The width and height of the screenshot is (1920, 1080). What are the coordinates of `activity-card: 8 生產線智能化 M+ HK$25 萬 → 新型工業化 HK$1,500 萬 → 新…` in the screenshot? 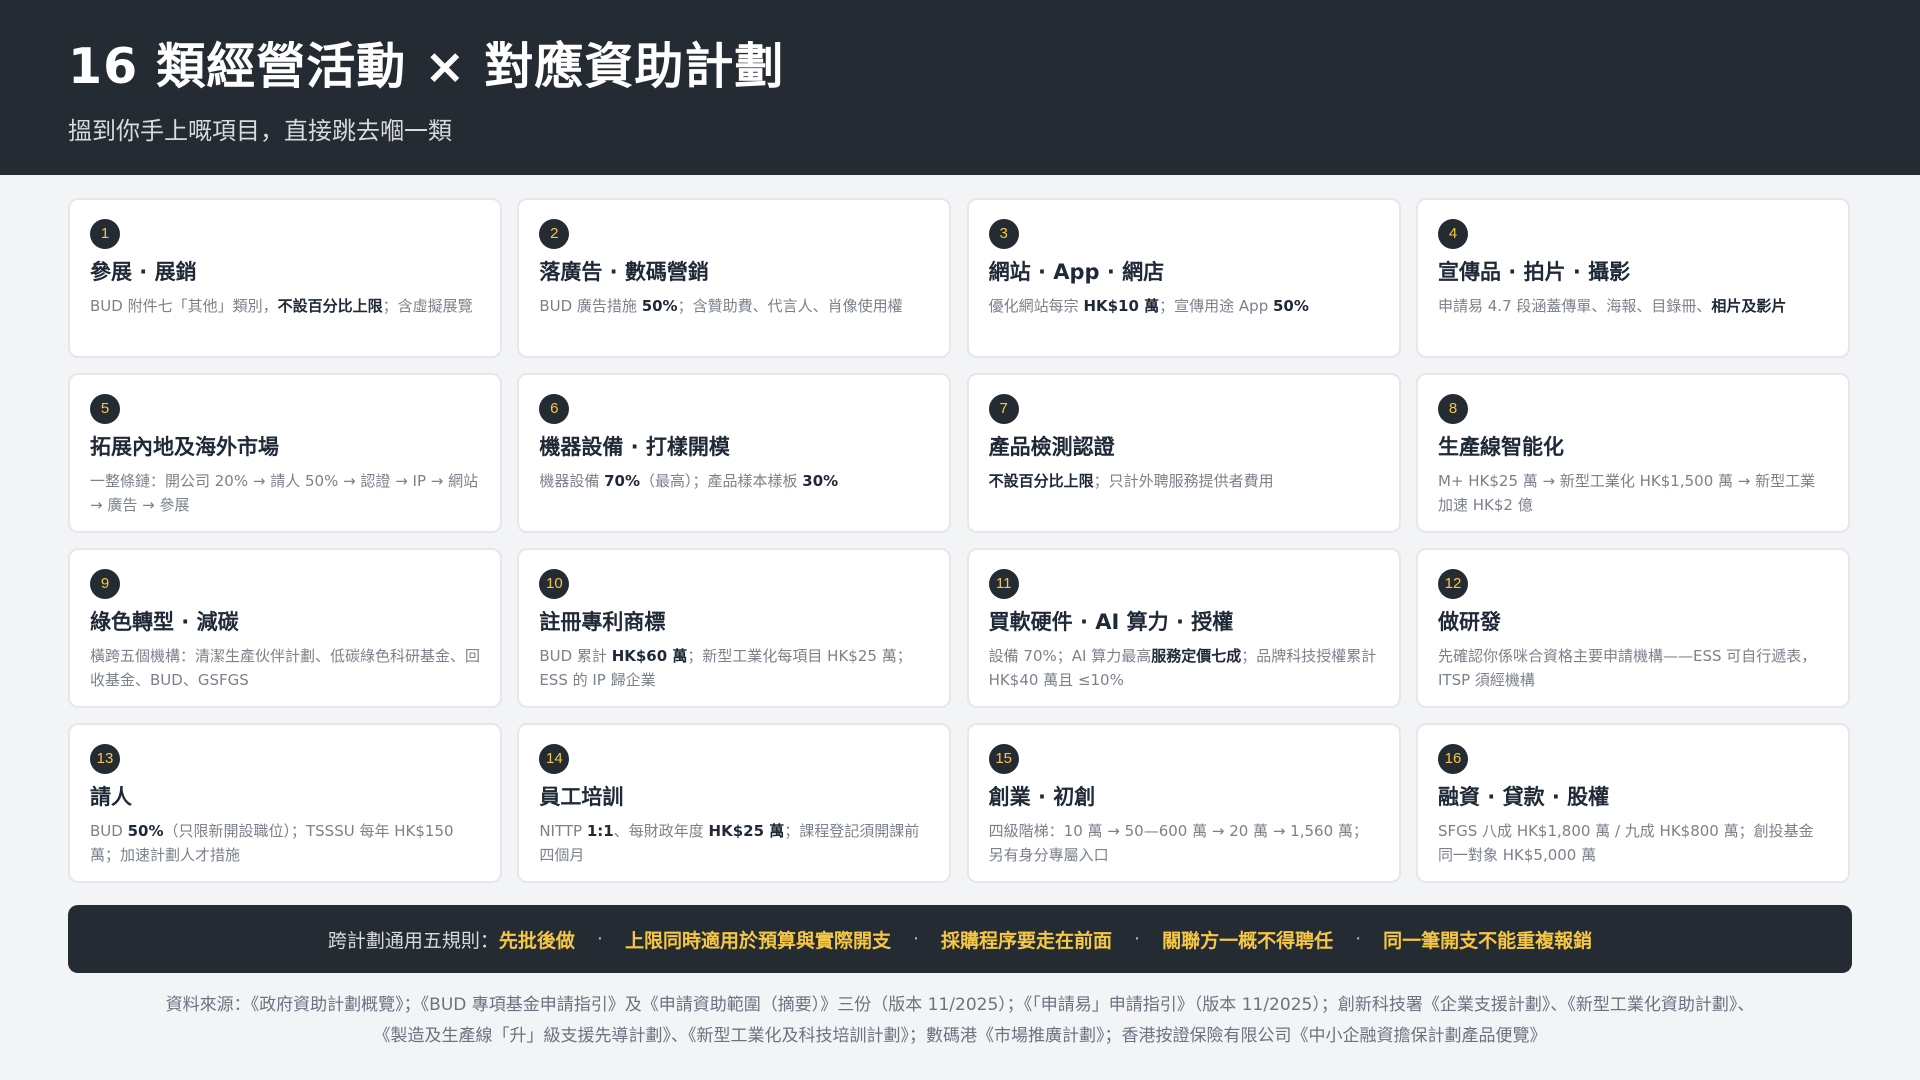 It's located at (1632, 453).